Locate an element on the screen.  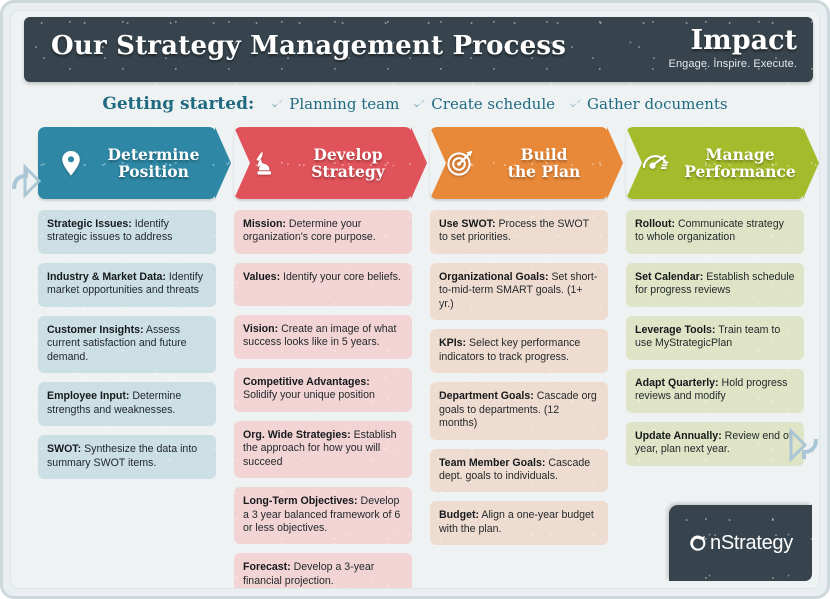
column-title: Manage Performance is located at coordinates (742, 162).